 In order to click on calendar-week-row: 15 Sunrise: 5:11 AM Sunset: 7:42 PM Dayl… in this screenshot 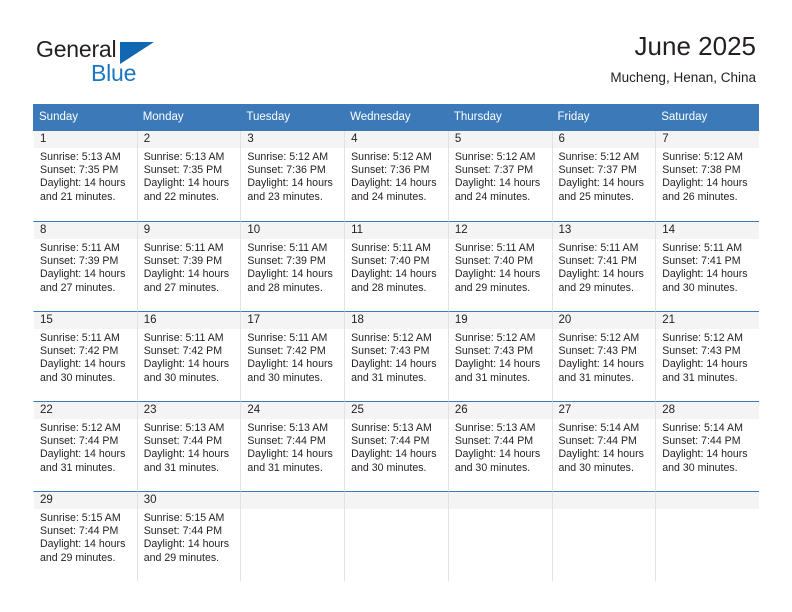, I will do `click(396, 356)`.